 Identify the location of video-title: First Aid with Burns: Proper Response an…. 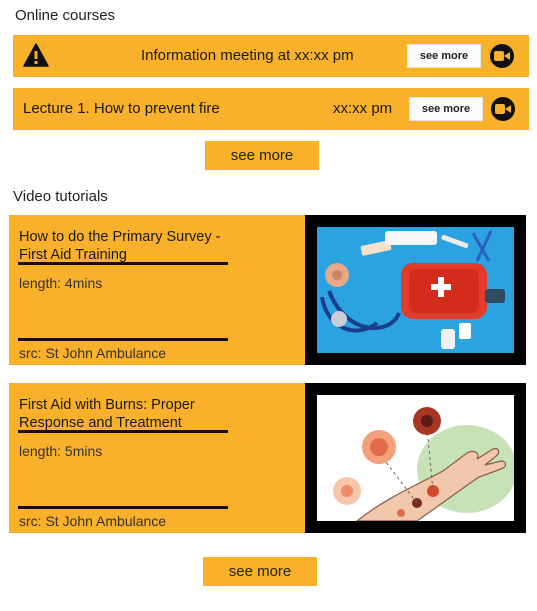
(129, 414).